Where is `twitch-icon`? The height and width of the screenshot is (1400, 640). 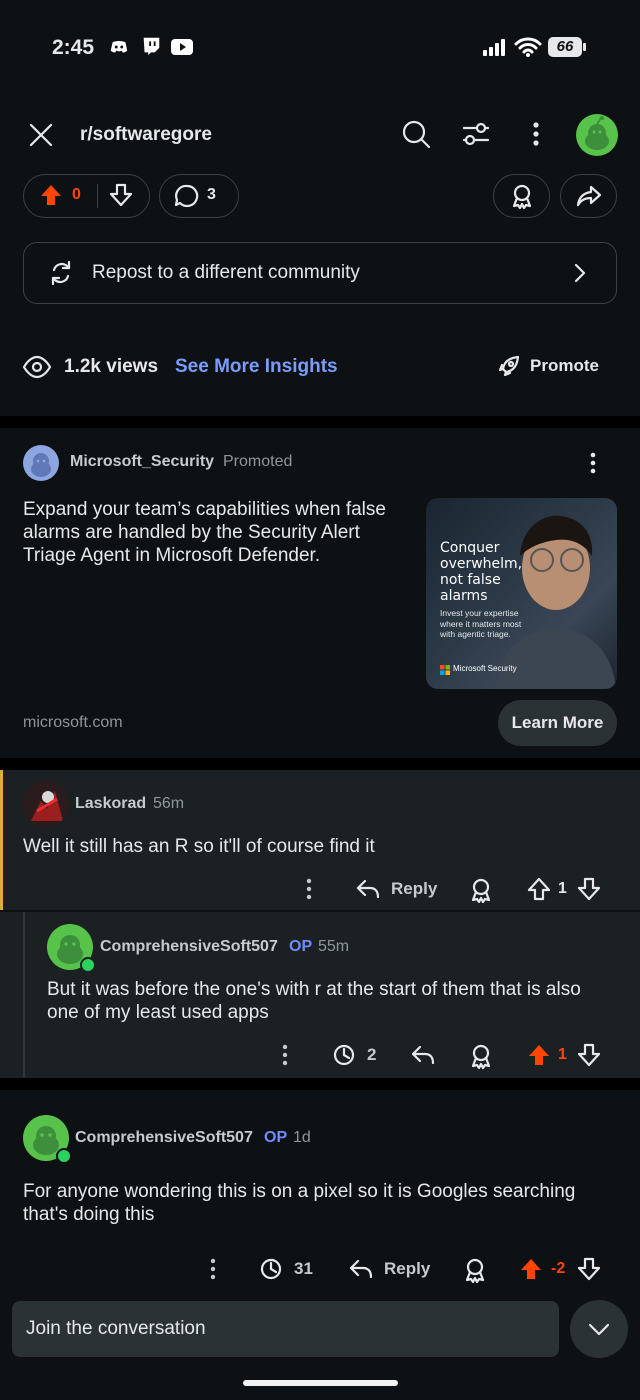
twitch-icon is located at coordinates (151, 46).